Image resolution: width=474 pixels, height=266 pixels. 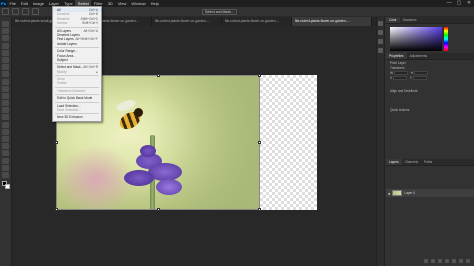 I want to click on menu-window: Window, so click(x=138, y=3).